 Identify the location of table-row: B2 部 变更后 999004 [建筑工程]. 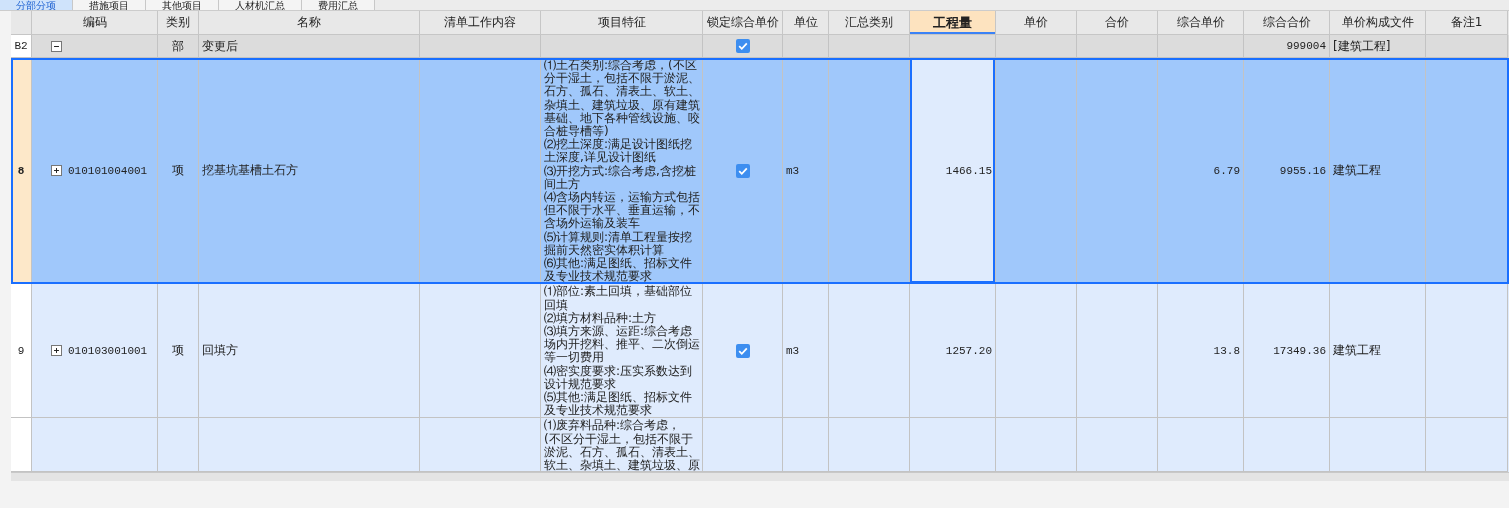
(760, 46).